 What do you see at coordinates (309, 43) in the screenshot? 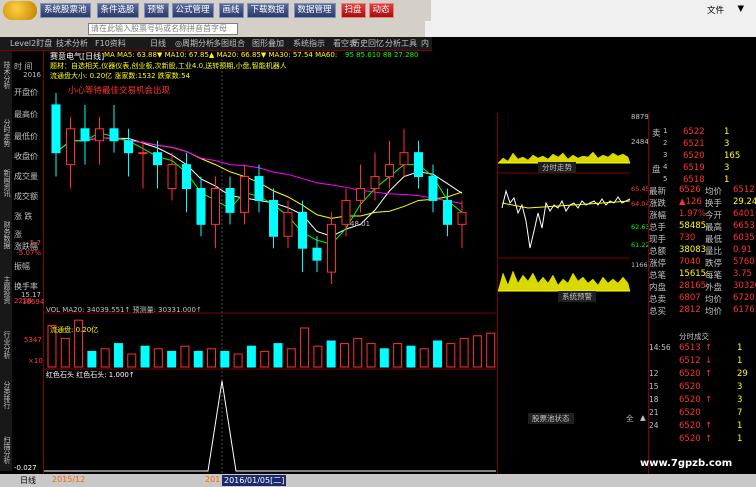
I see `tb-indicator: 系统指示` at bounding box center [309, 43].